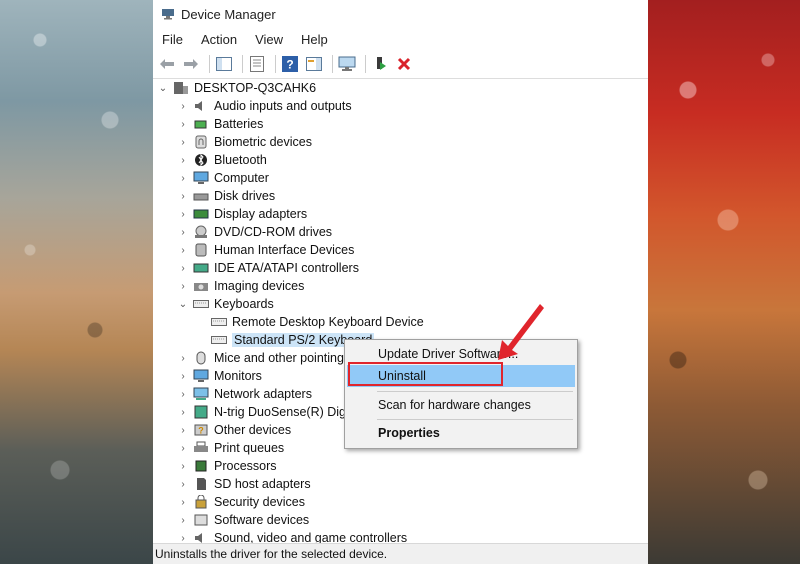  What do you see at coordinates (409, 433) in the screenshot?
I see `menu-item-label: Properties` at bounding box center [409, 433].